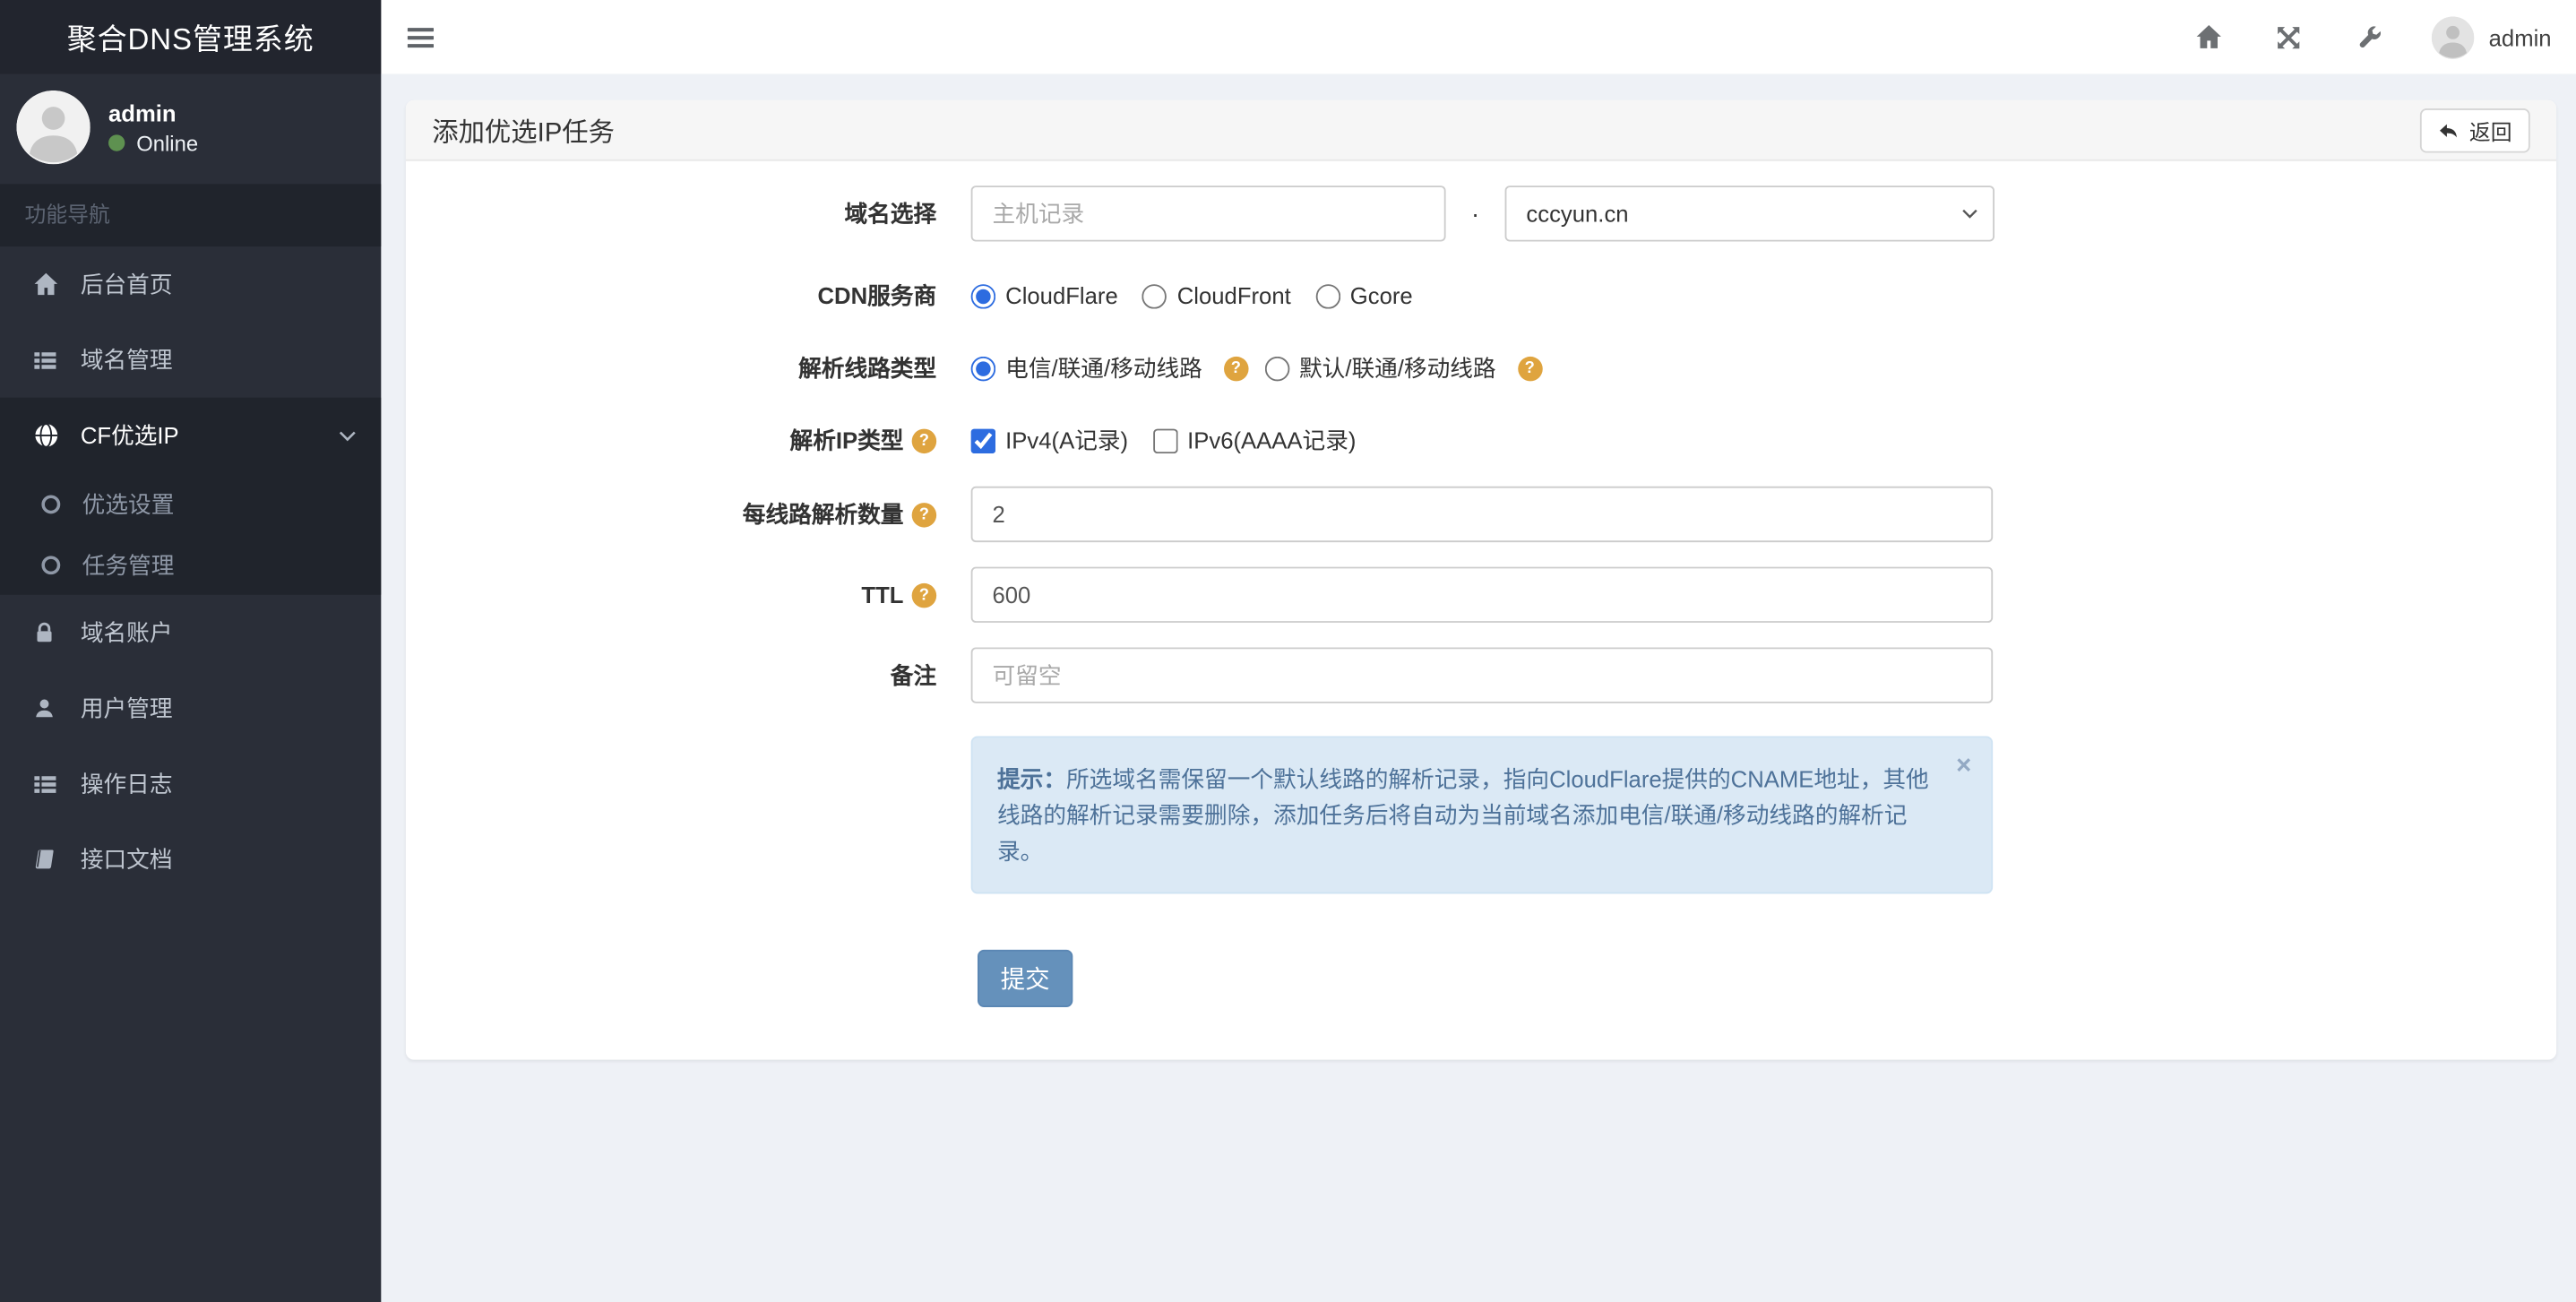  What do you see at coordinates (1025, 978) in the screenshot?
I see `submit-button: 提交` at bounding box center [1025, 978].